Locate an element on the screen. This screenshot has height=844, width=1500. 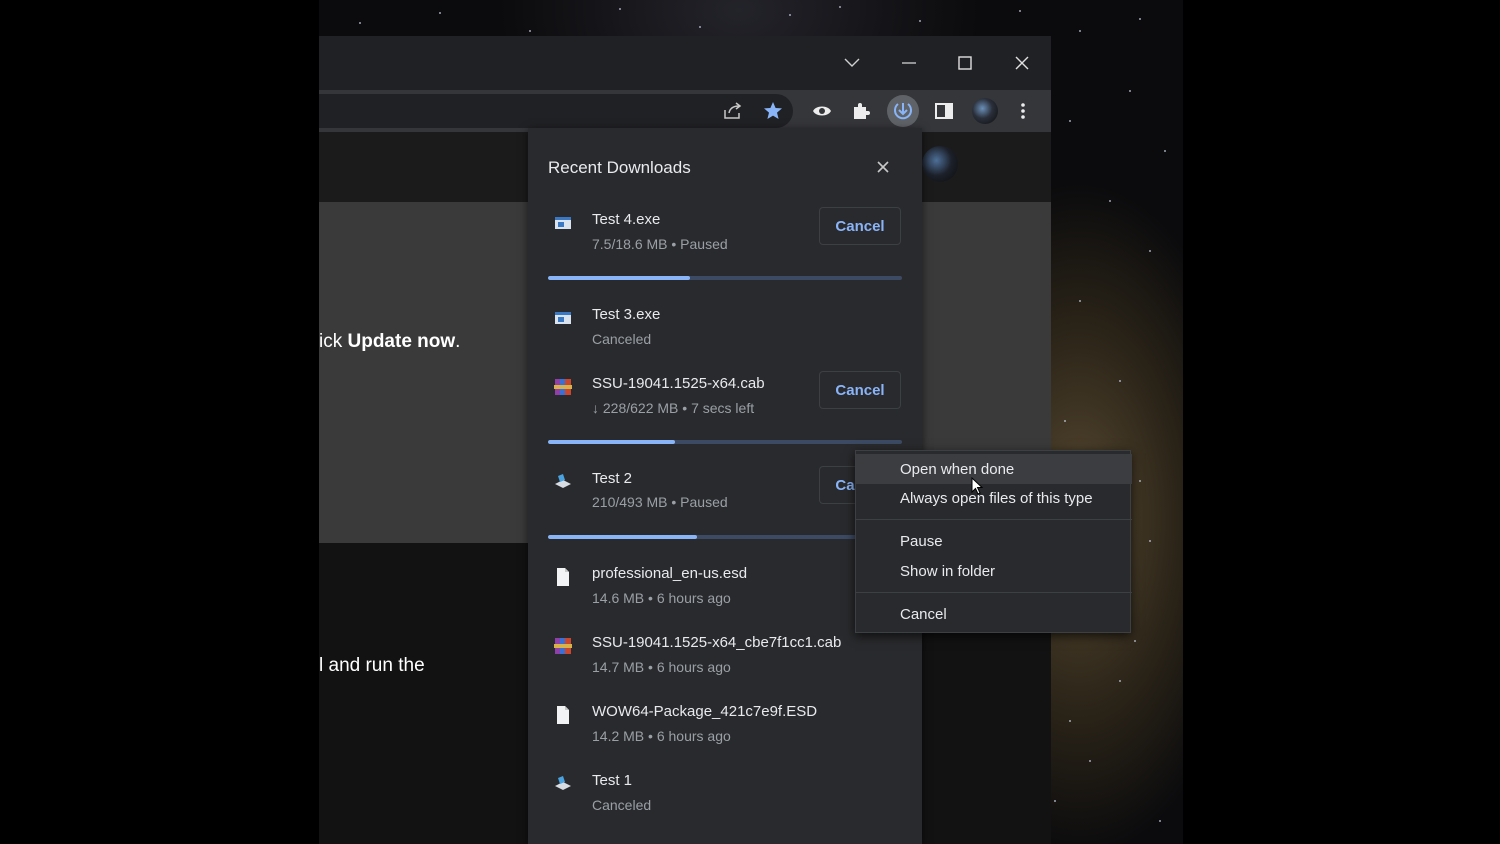
eye-extension-button is located at coordinates (822, 111).